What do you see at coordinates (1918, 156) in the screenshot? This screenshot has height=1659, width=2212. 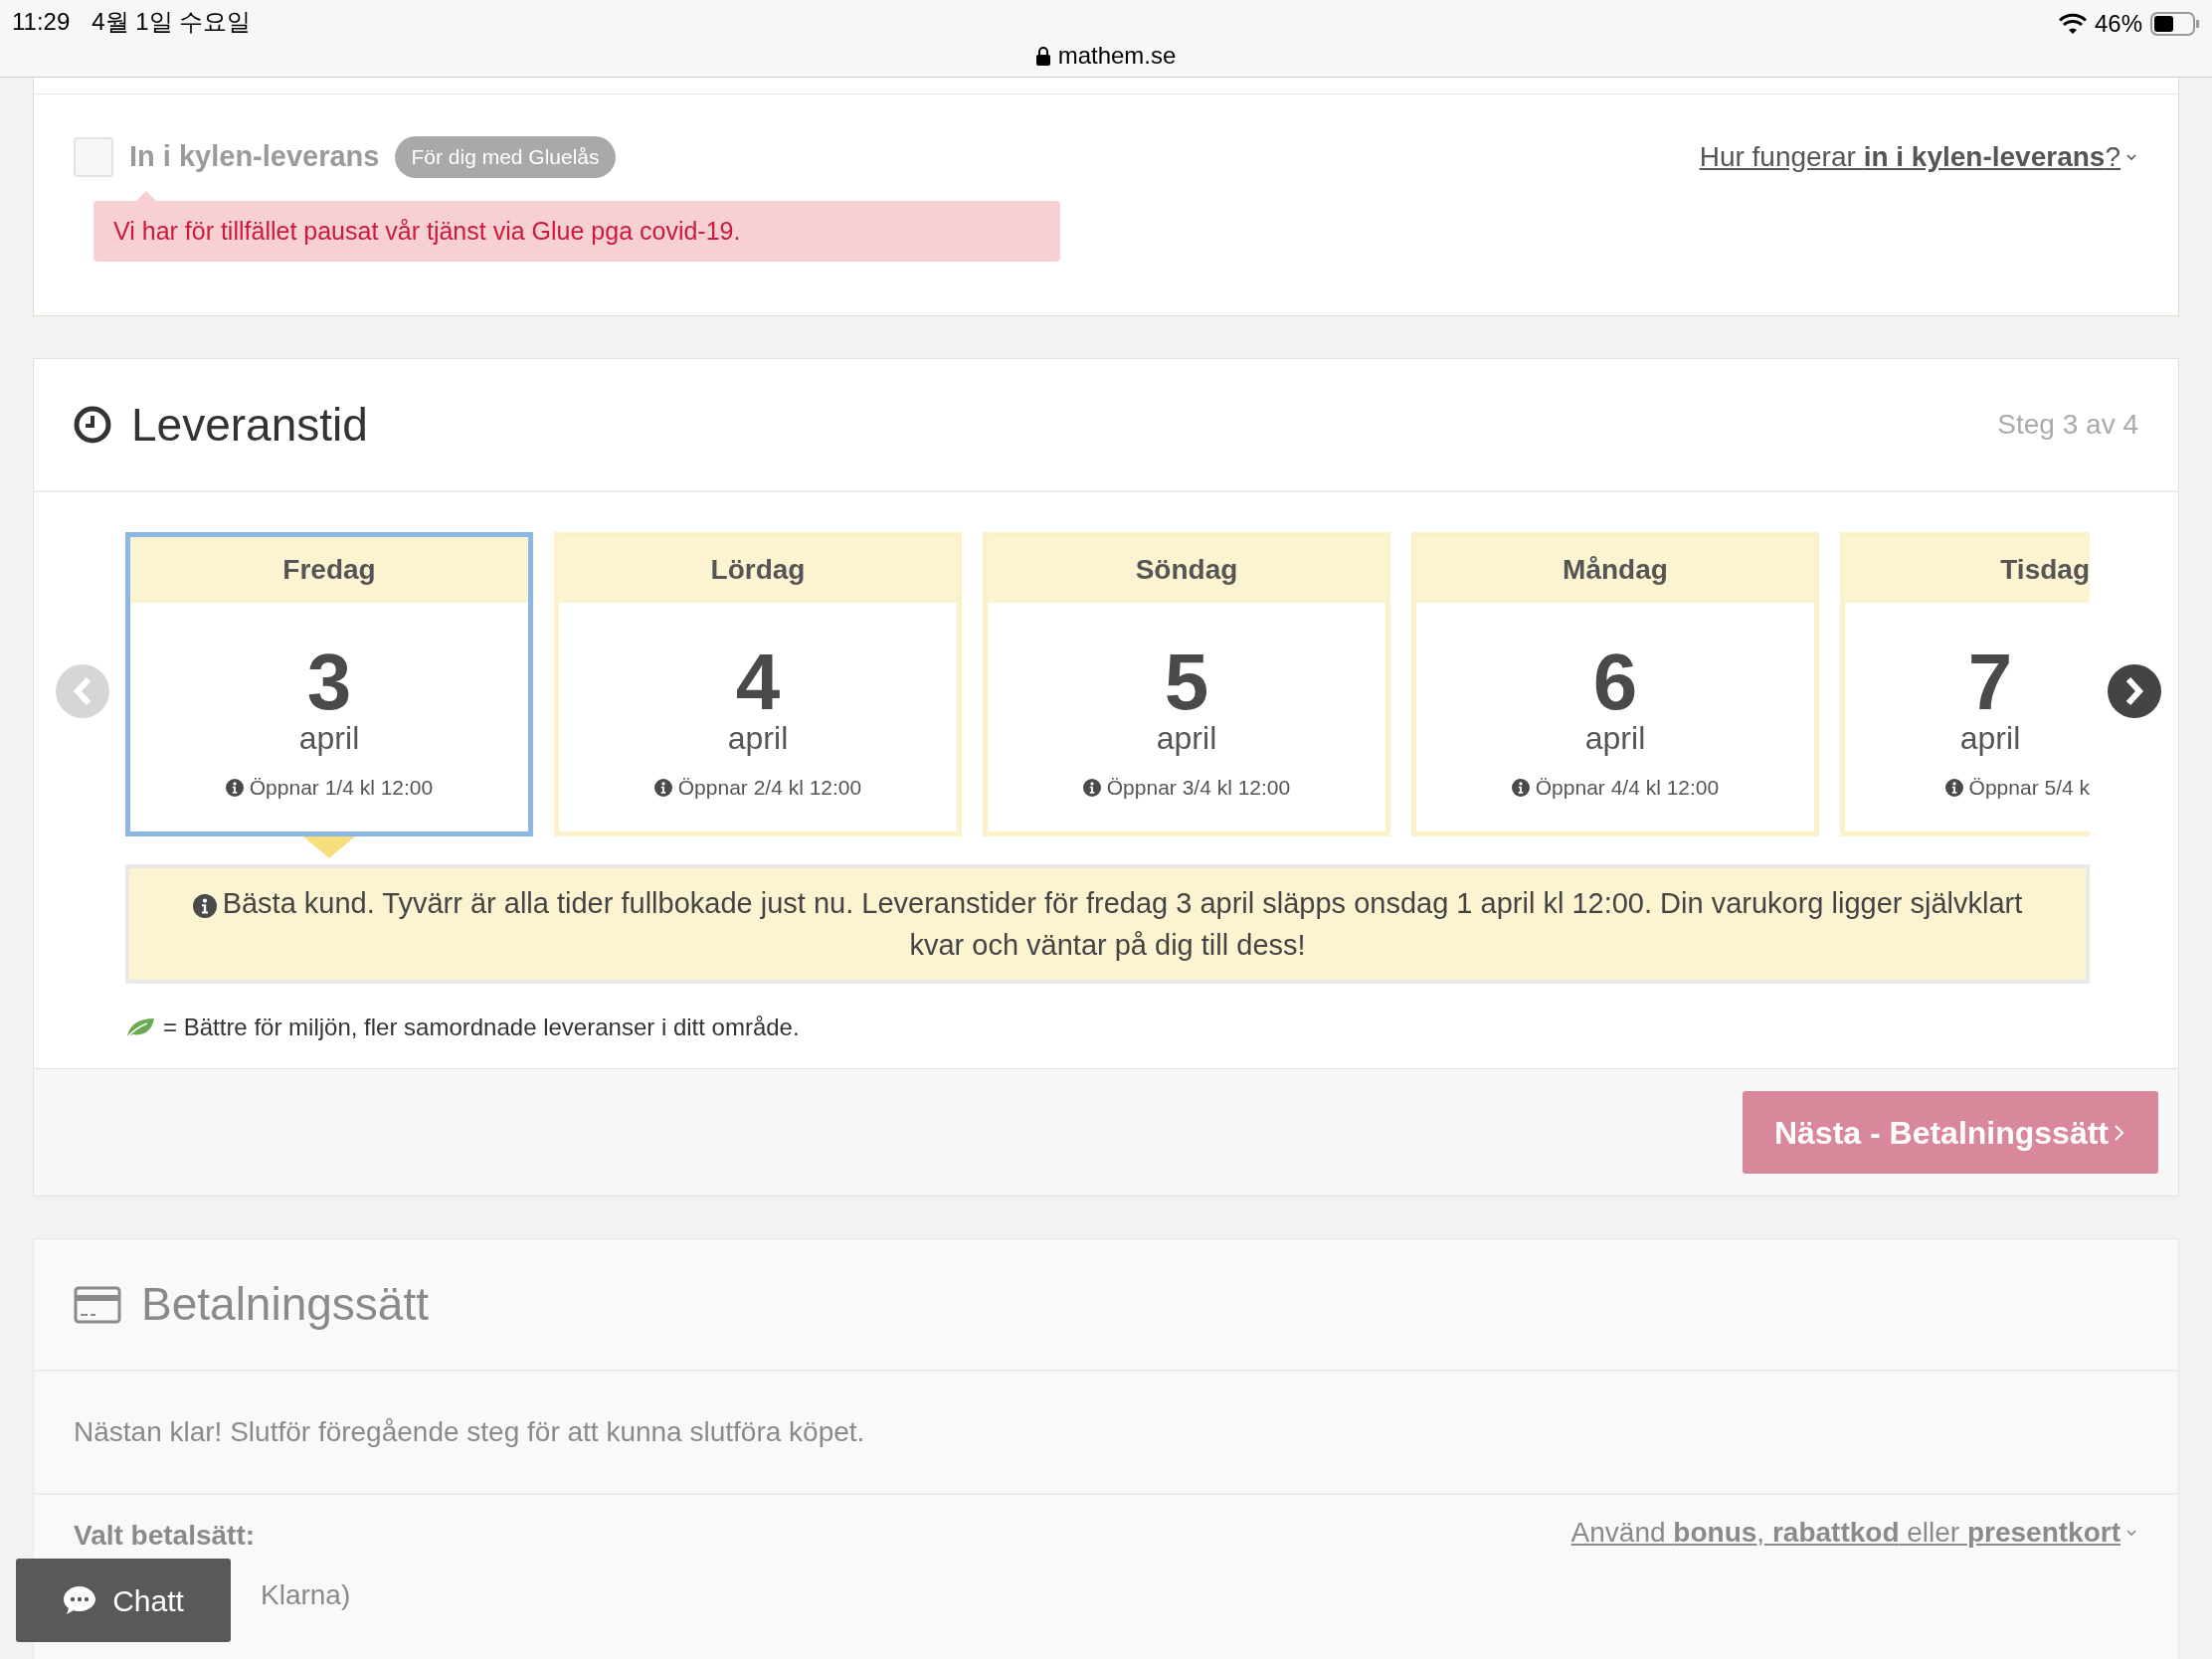 I see `help-link: Hur fungerar in i kylen-leverans?` at bounding box center [1918, 156].